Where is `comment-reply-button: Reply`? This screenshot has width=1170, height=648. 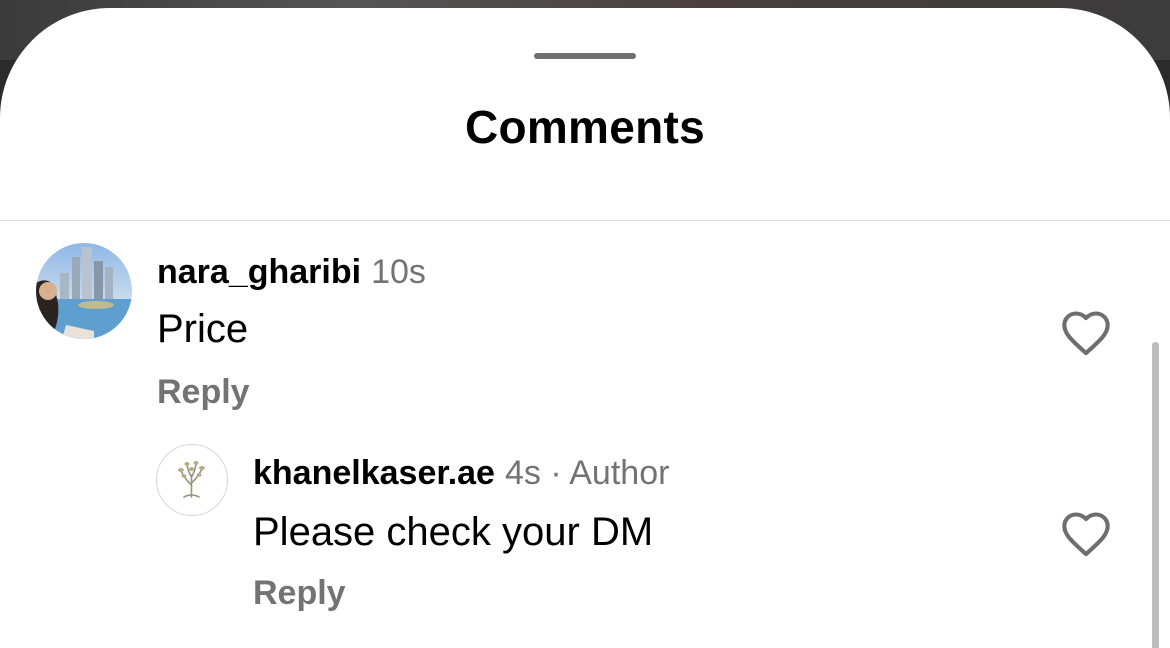
comment-reply-button: Reply is located at coordinates (203, 392).